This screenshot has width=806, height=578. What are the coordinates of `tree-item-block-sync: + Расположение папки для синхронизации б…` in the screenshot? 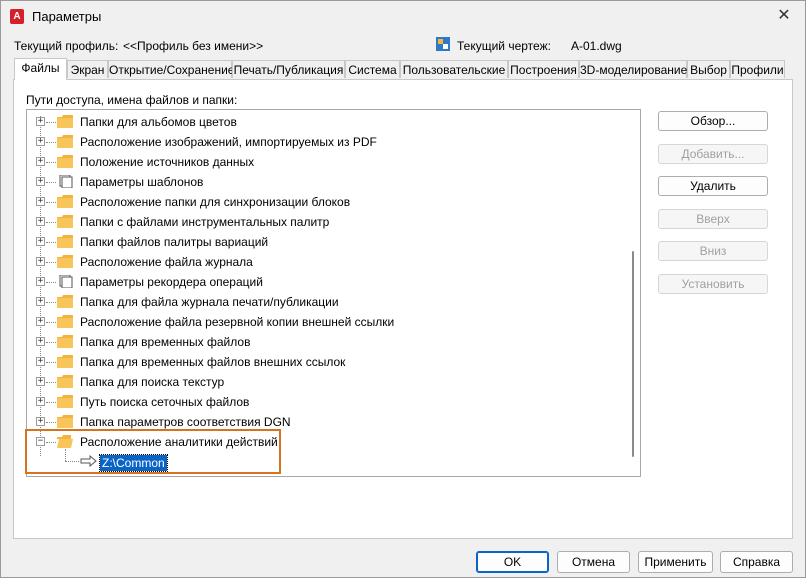 It's located at (327, 202).